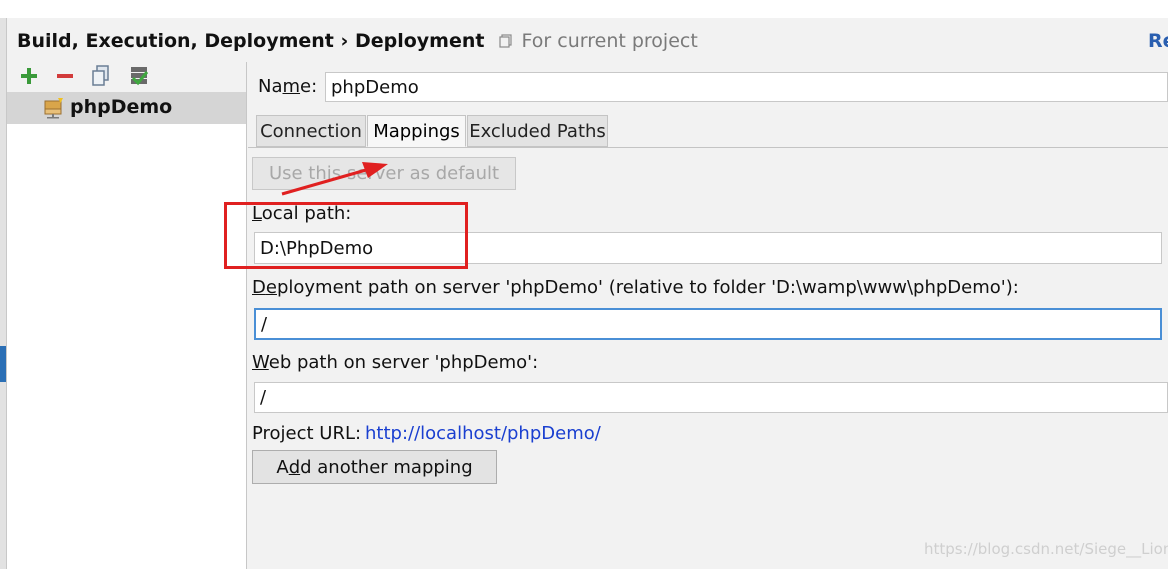 The image size is (1168, 569). What do you see at coordinates (395, 362) in the screenshot?
I see `web-path-label: Web path on server 'phpDemo':` at bounding box center [395, 362].